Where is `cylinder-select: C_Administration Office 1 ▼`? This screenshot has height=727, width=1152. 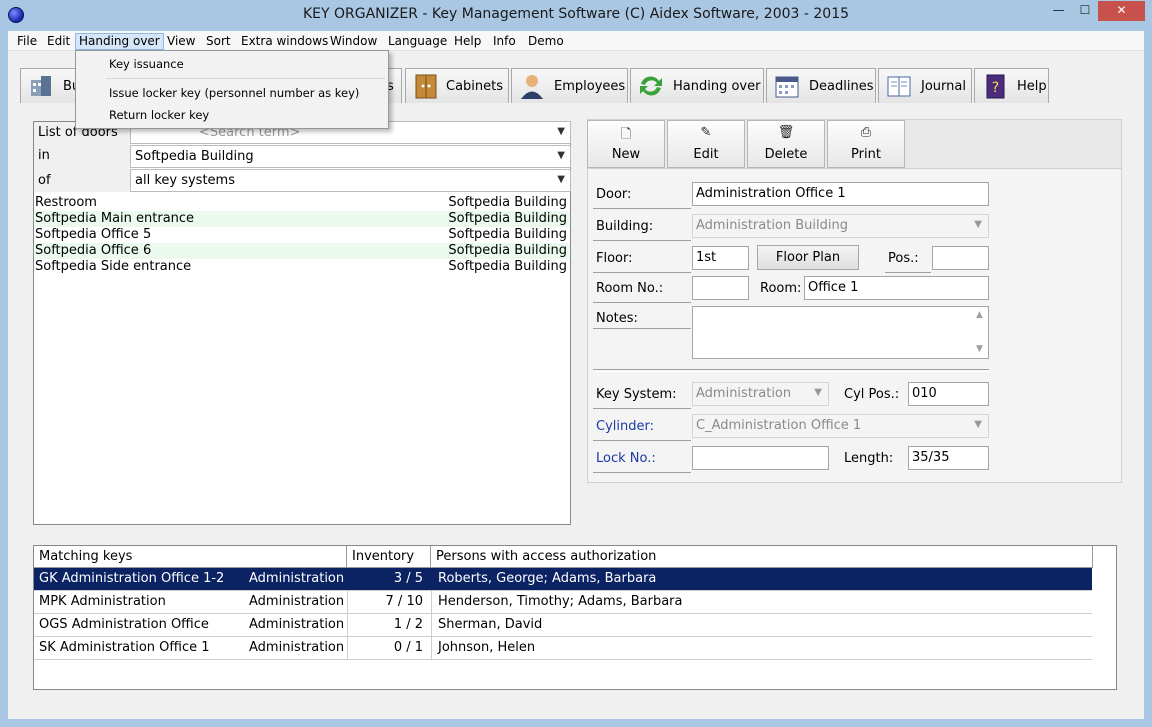 cylinder-select: C_Administration Office 1 ▼ is located at coordinates (840, 426).